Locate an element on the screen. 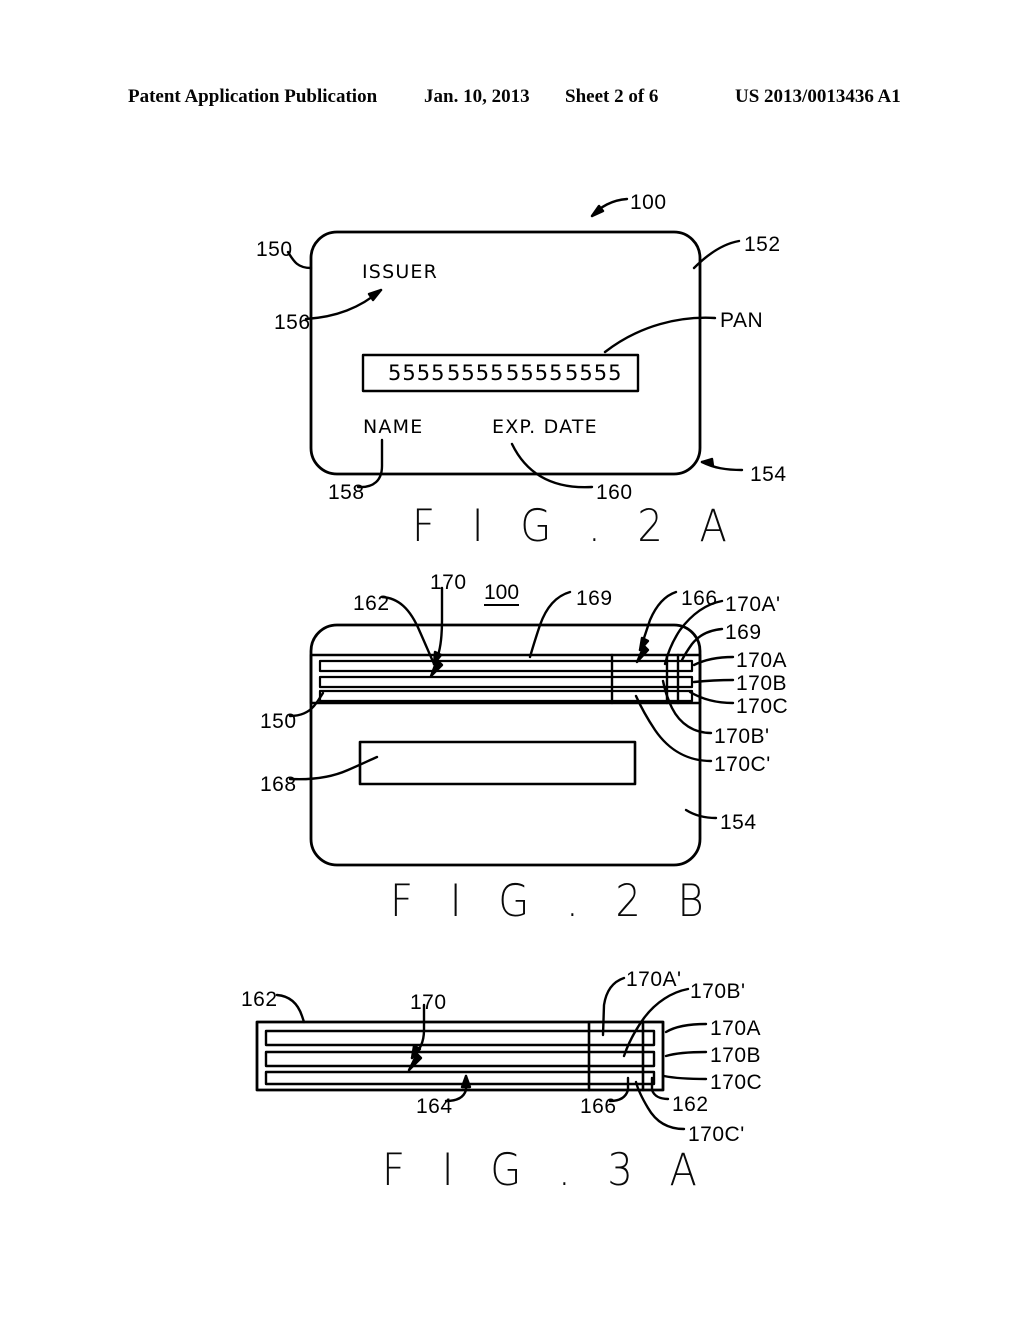 This screenshot has height=1320, width=1024. fig2b-callout-154: 154 is located at coordinates (738, 822).